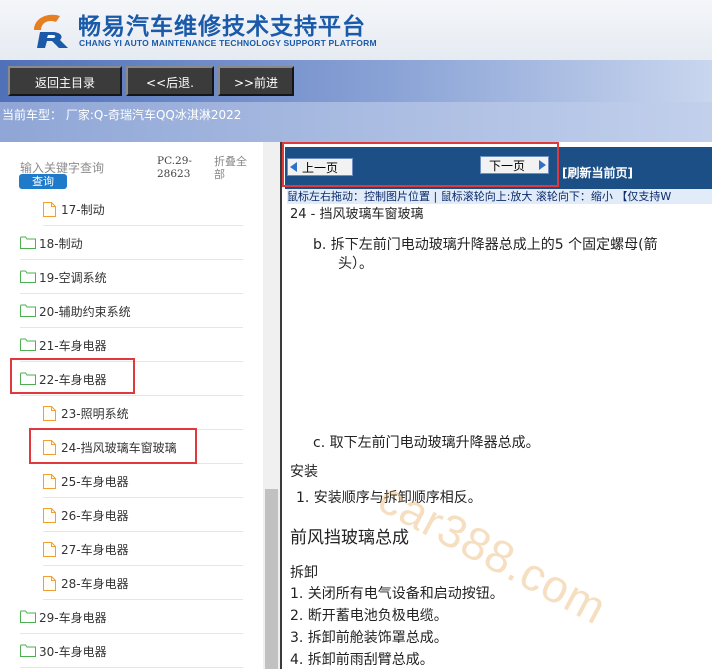  Describe the element at coordinates (122, 115) in the screenshot. I see `current-vehicle-label: 当前车型： 厂家:Q-奇瑞汽车QQ冰淇淋2022` at that location.